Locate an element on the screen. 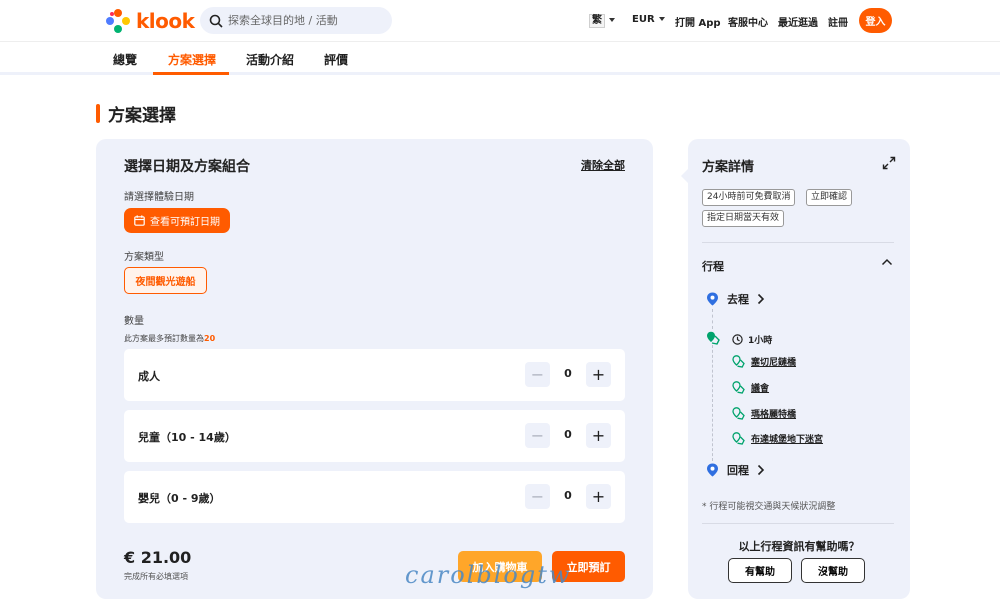 This screenshot has height=600, width=1000. tag-free-cancellation: 24小時前可免費取消 is located at coordinates (749, 197).